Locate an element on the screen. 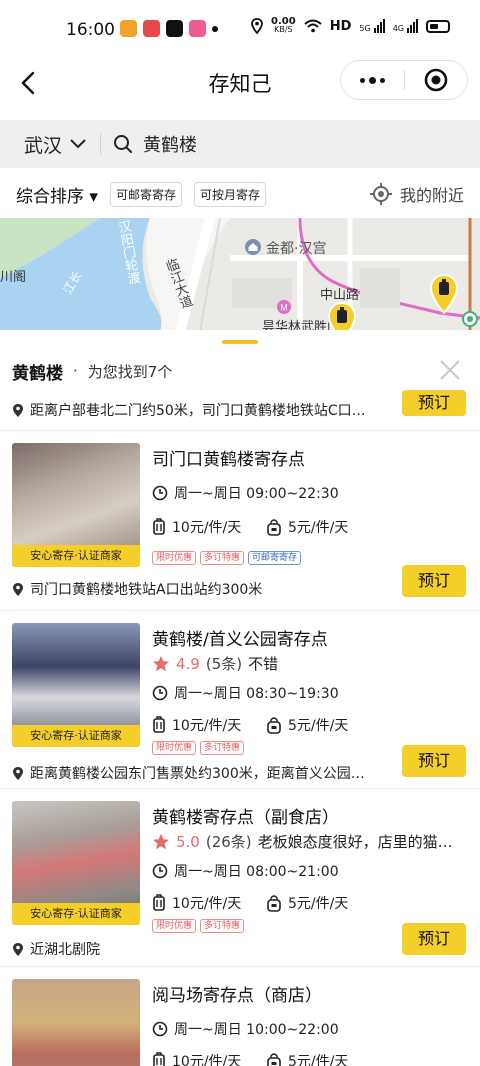  sheet-drag-handle is located at coordinates (240, 342).